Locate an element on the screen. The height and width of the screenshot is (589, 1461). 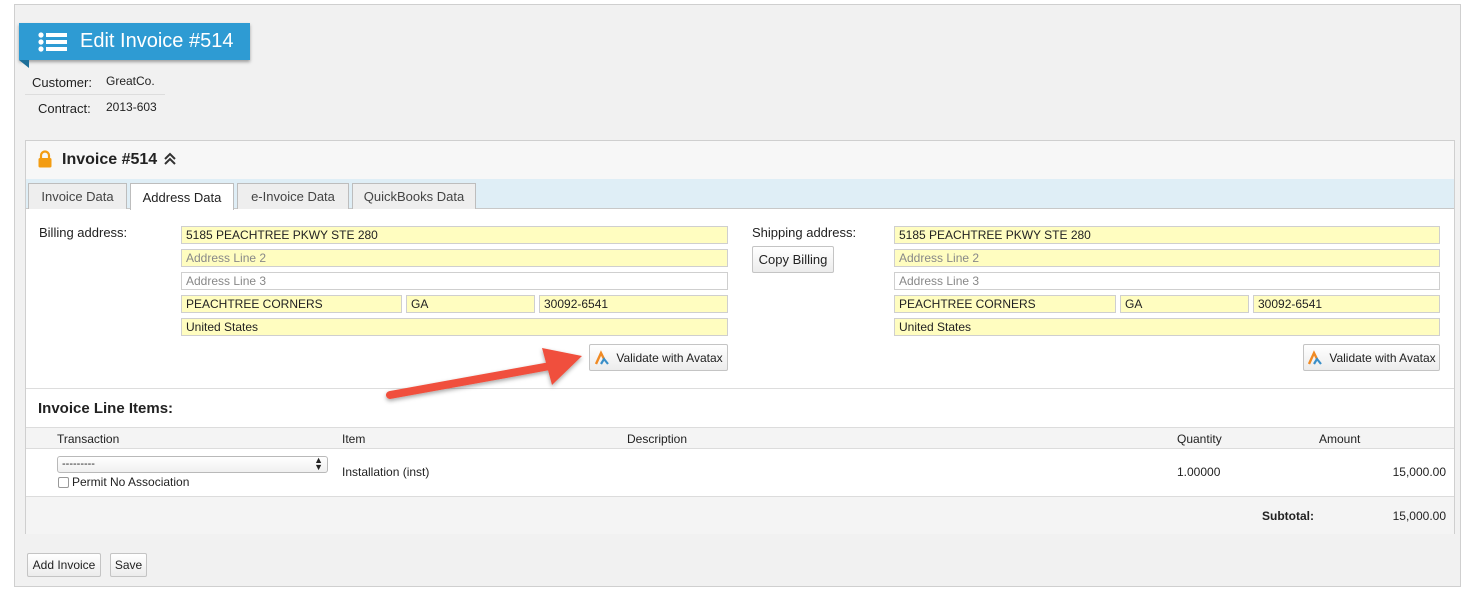
line-item-item: Installation (inst) is located at coordinates (386, 472).